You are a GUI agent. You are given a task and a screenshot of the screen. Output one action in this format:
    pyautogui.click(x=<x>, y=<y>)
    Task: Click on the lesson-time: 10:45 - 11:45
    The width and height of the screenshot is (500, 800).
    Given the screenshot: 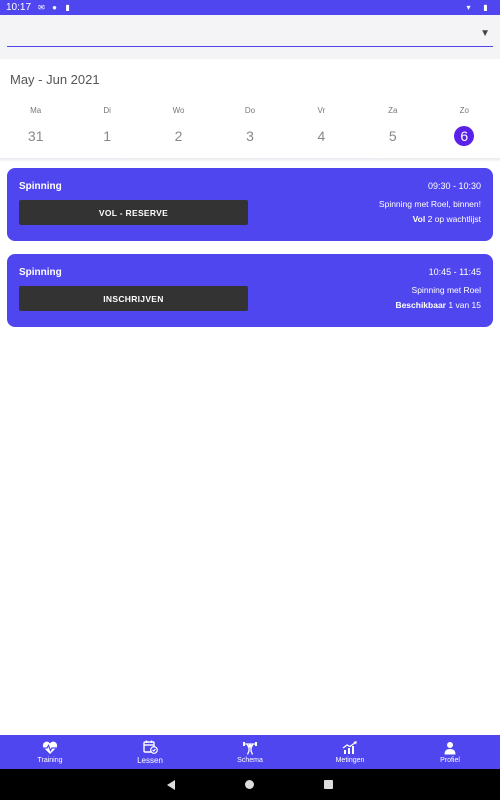 What is the action you would take?
    pyautogui.click(x=454, y=272)
    